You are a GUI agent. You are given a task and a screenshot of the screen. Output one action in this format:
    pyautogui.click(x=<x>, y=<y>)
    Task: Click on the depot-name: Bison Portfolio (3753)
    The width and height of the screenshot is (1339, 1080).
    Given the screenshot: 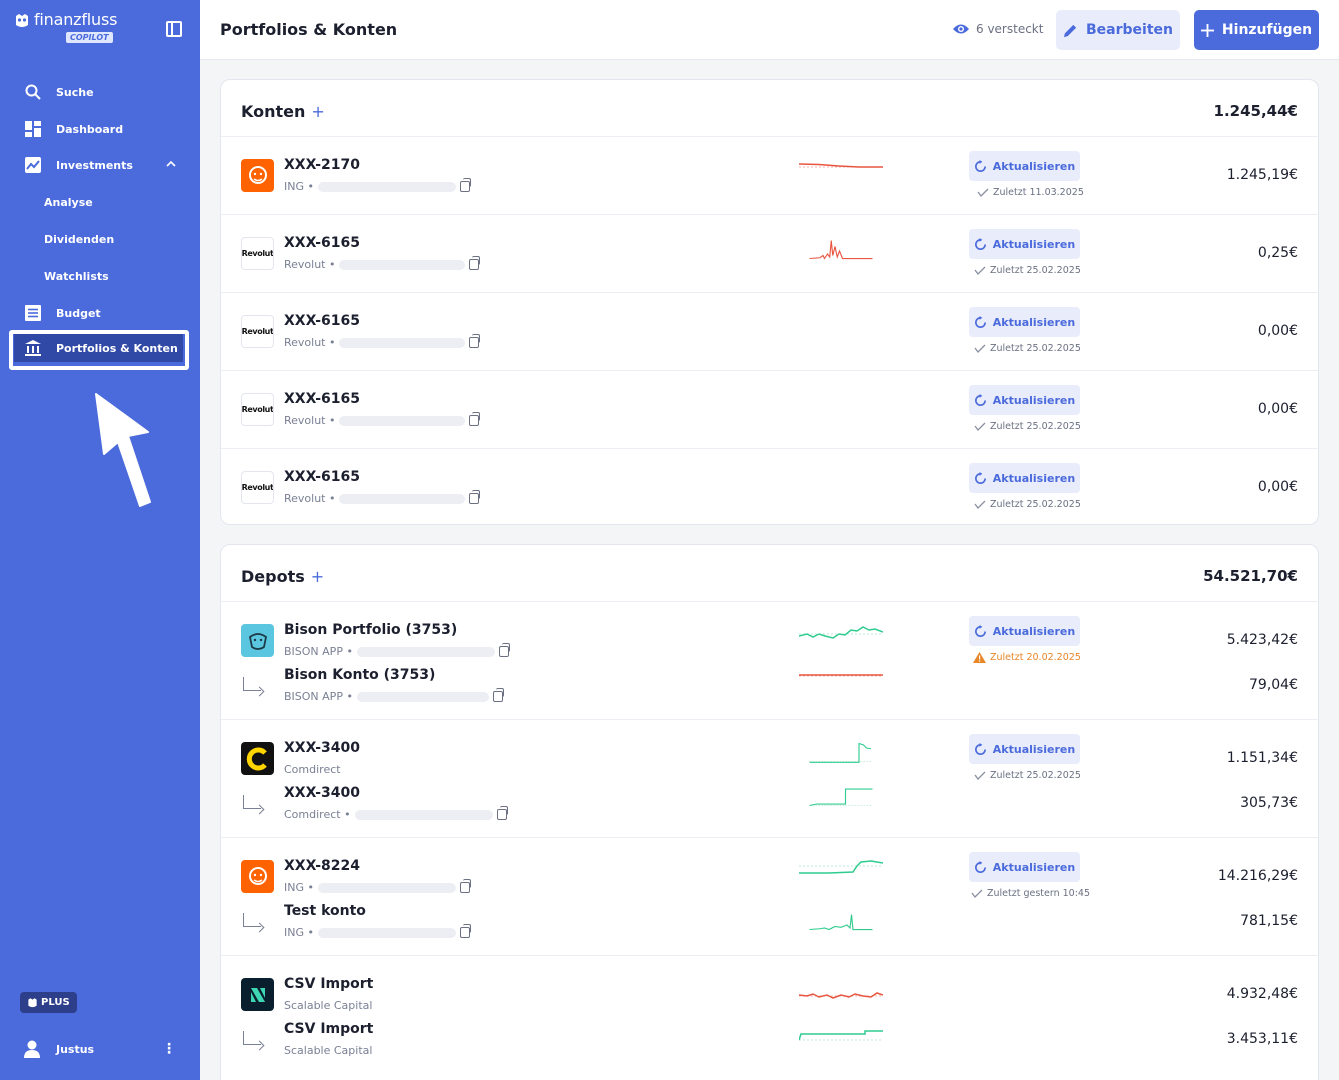 What is the action you would take?
    pyautogui.click(x=371, y=630)
    